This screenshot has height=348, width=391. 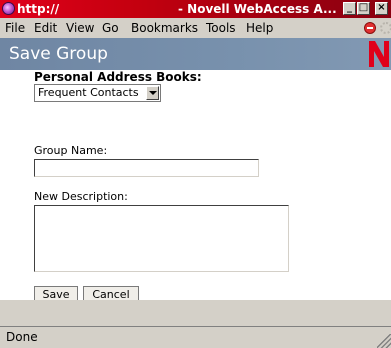 I want to click on address-books-label: Personal Address Books:, so click(x=118, y=77).